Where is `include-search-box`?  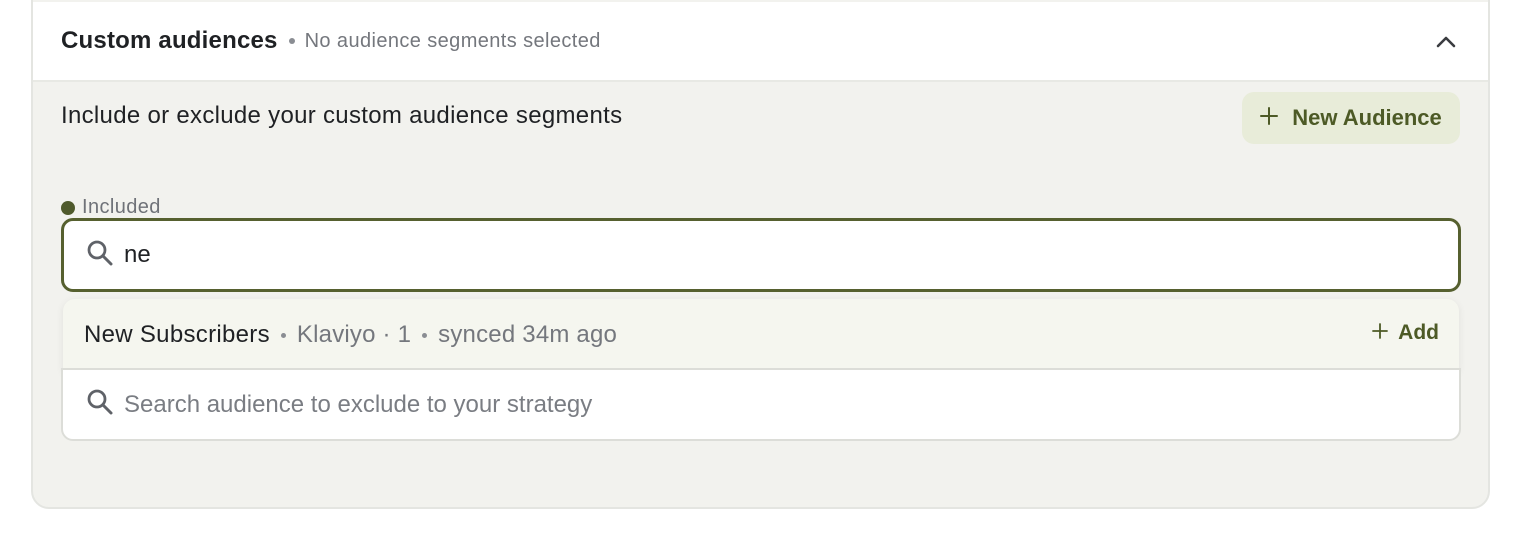
include-search-box is located at coordinates (761, 255).